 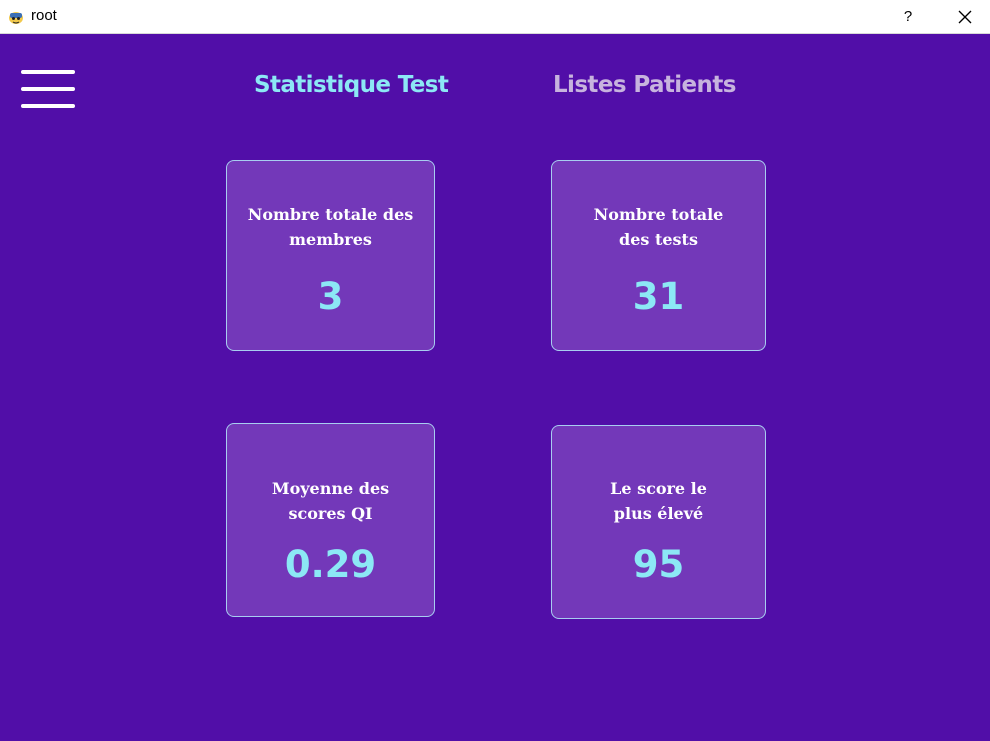 What do you see at coordinates (330, 296) in the screenshot?
I see `stat-card-value: 3` at bounding box center [330, 296].